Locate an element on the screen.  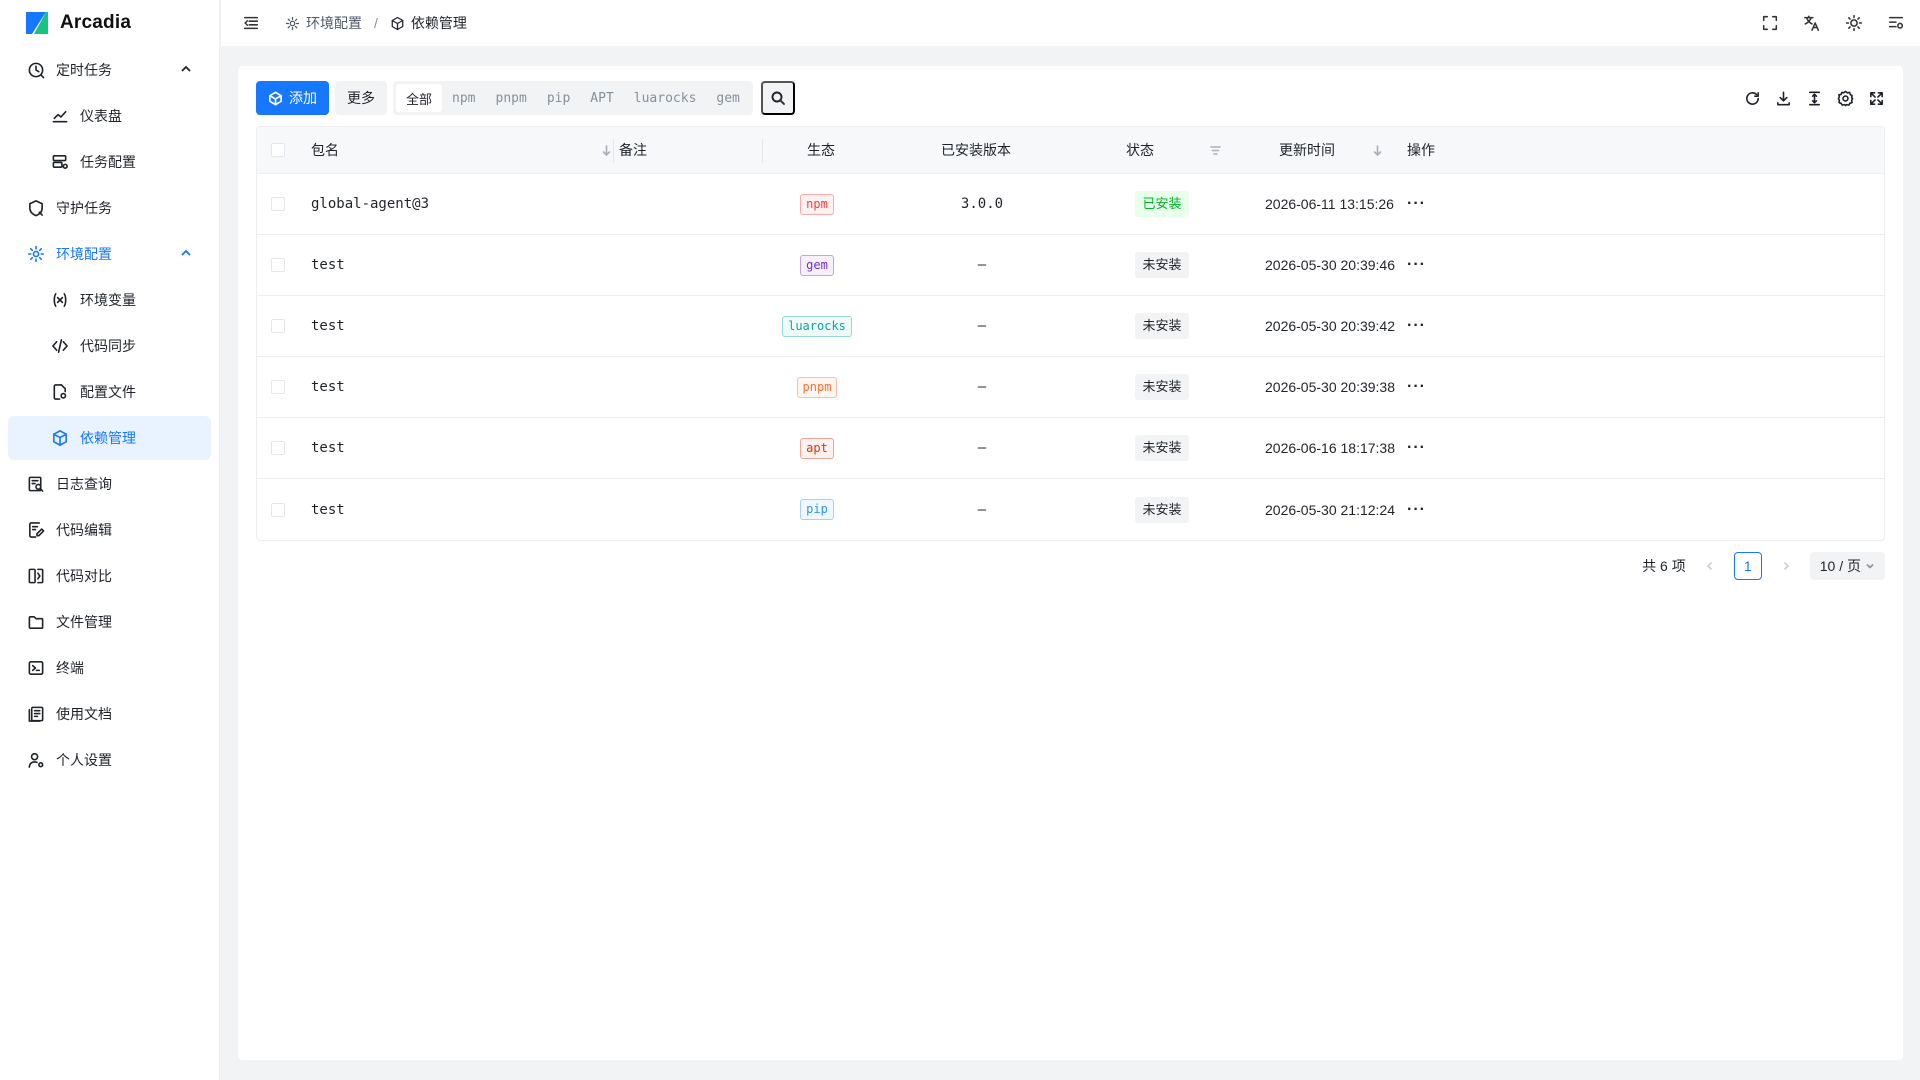
more-button: 更多 is located at coordinates (361, 98).